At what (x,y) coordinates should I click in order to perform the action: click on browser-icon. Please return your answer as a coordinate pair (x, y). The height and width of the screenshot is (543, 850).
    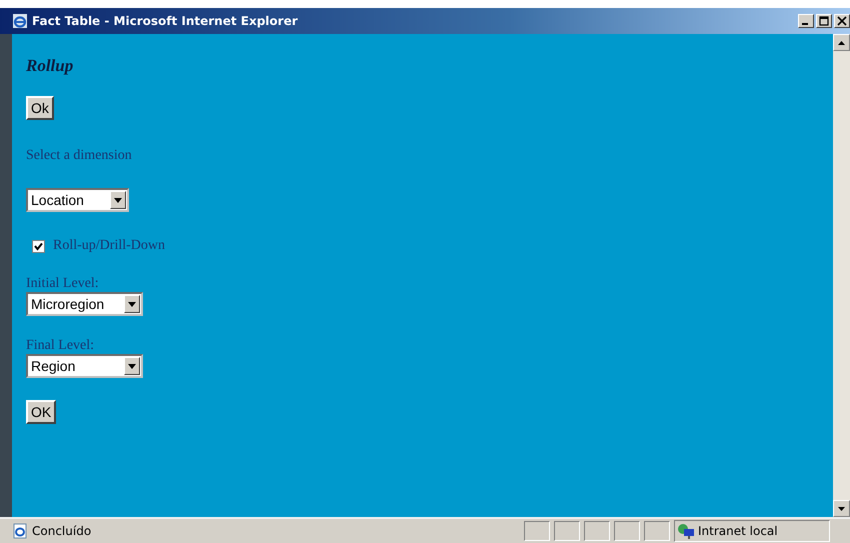
    Looking at the image, I should click on (20, 21).